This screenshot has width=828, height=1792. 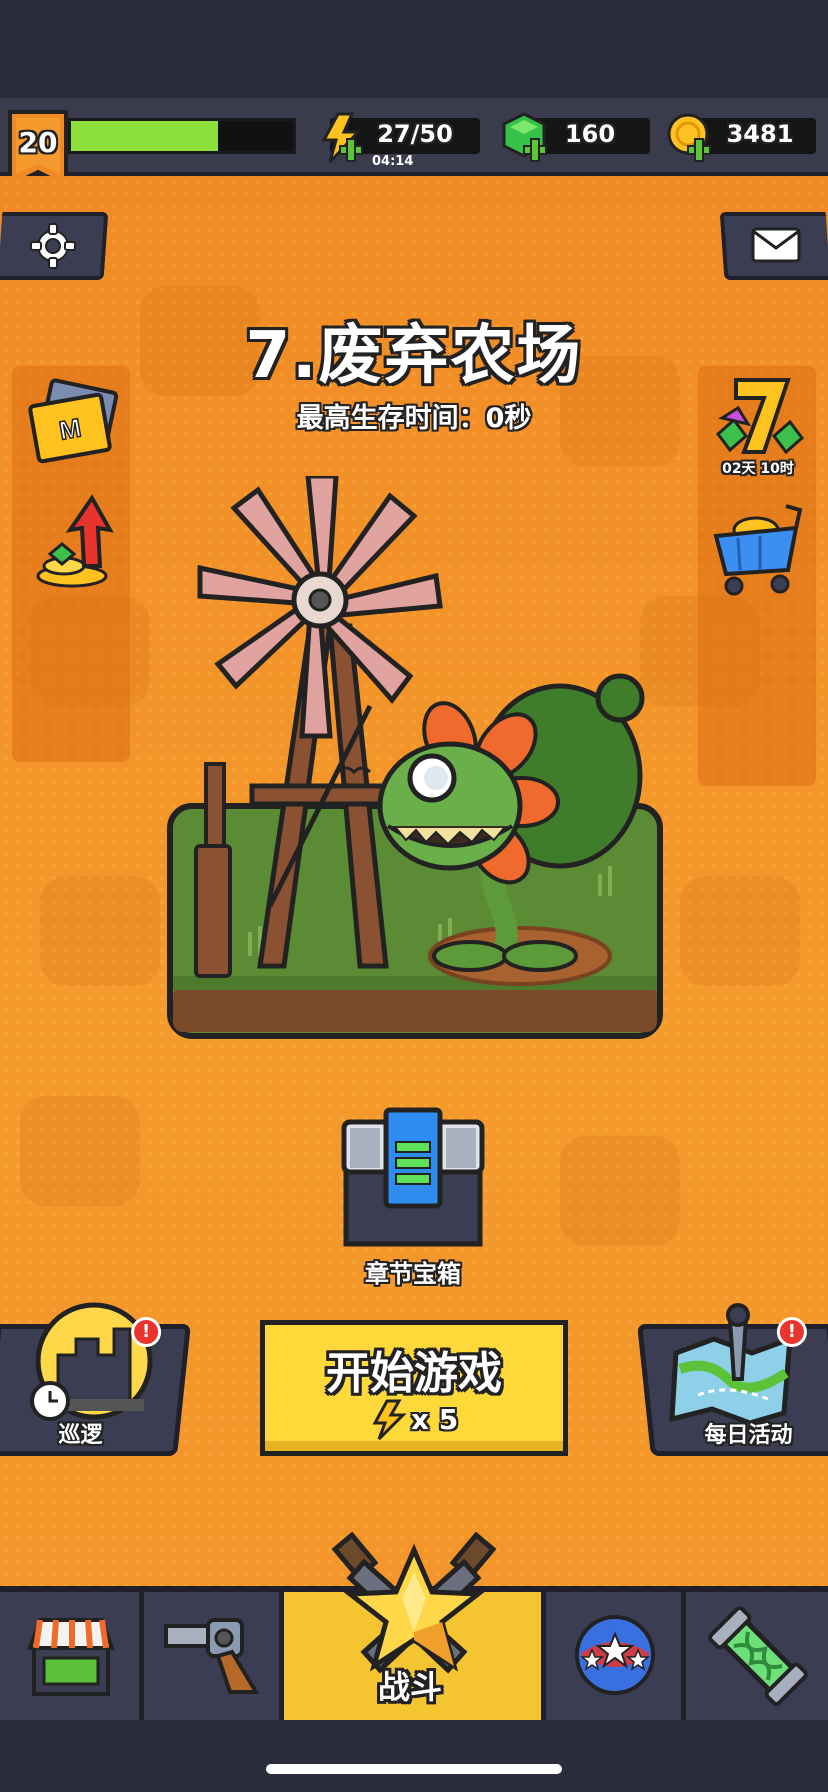 I want to click on daily-activity-label: 每日活动, so click(x=748, y=1435).